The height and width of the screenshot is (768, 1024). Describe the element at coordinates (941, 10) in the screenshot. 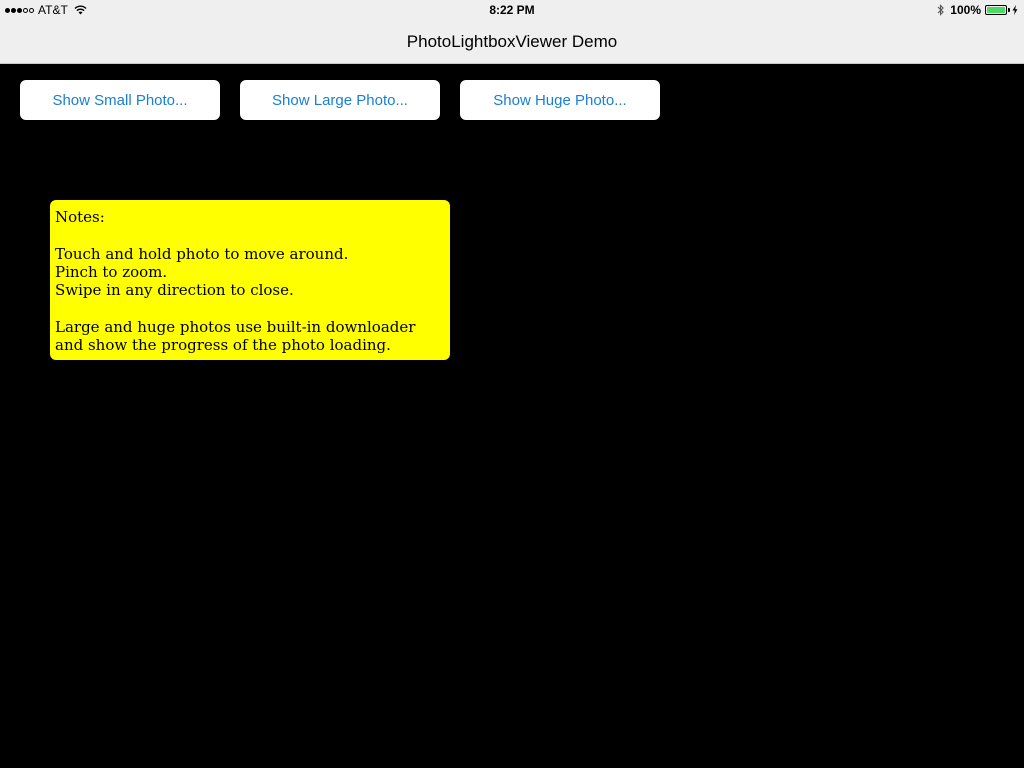

I see `bluetooth-icon` at that location.